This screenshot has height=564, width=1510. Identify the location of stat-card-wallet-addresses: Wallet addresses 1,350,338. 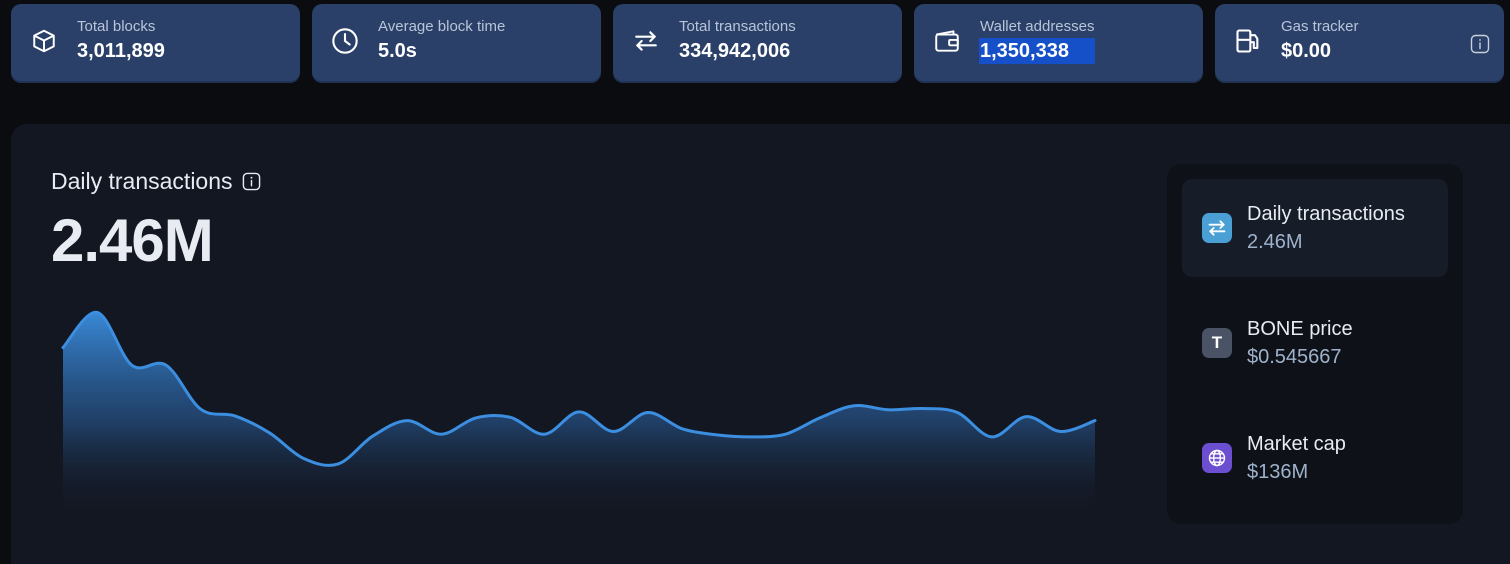
(1058, 43).